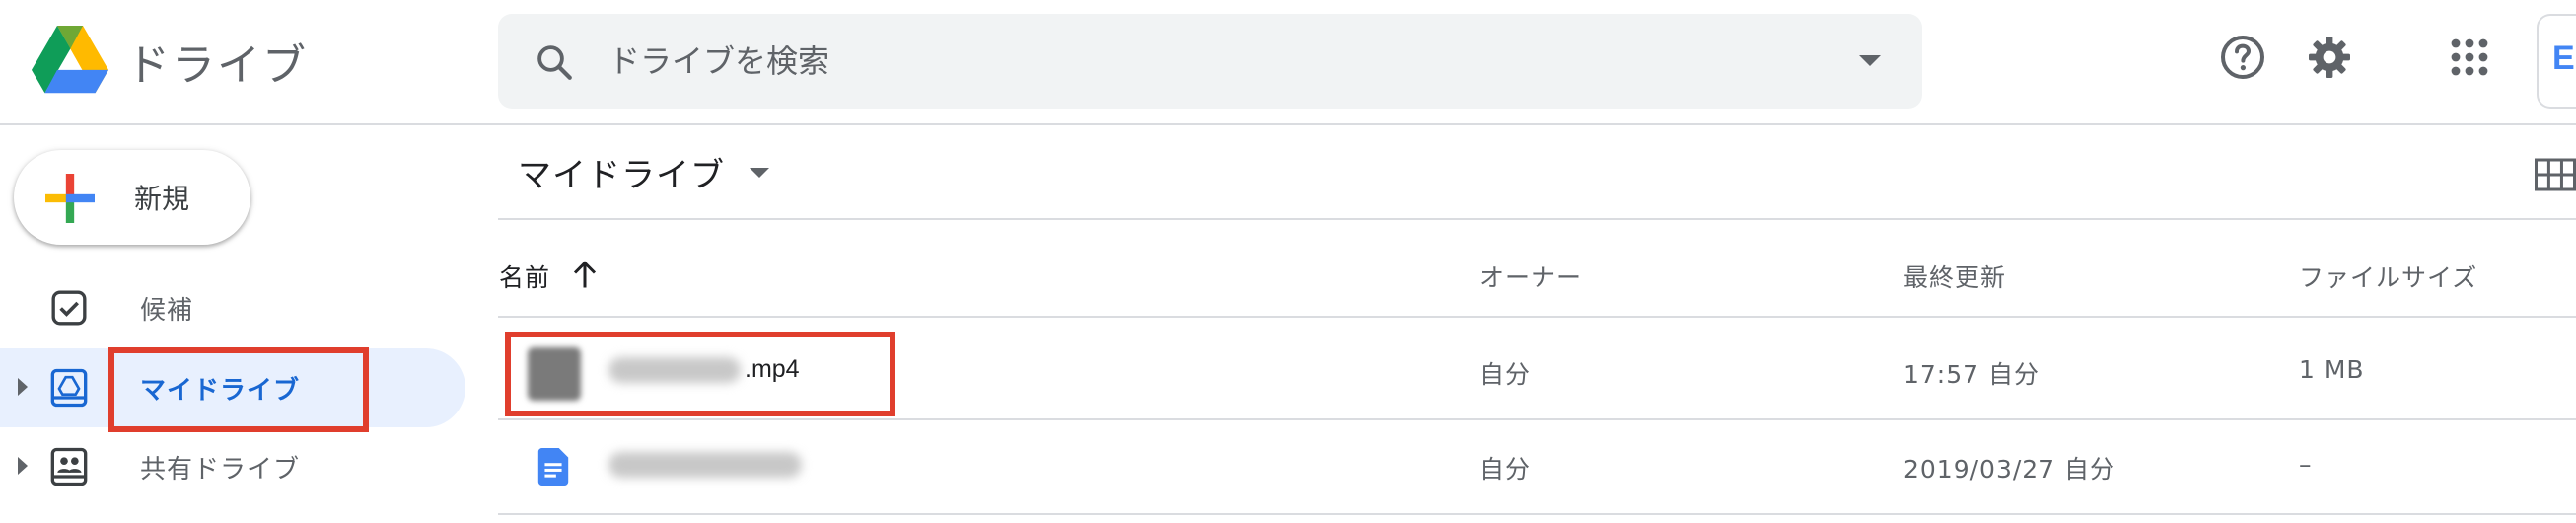  I want to click on plus-icon, so click(70, 199).